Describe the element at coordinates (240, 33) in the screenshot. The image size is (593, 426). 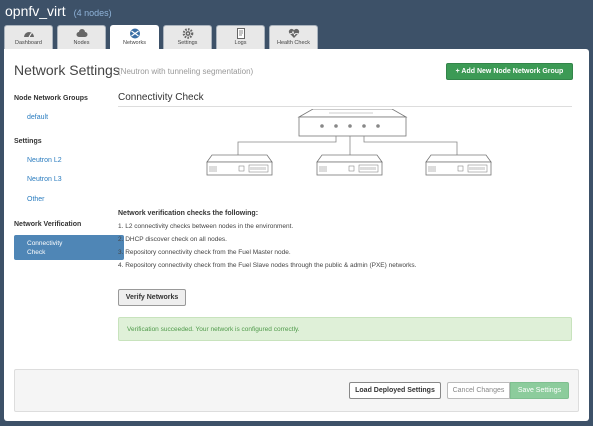
I see `logs-icon` at that location.